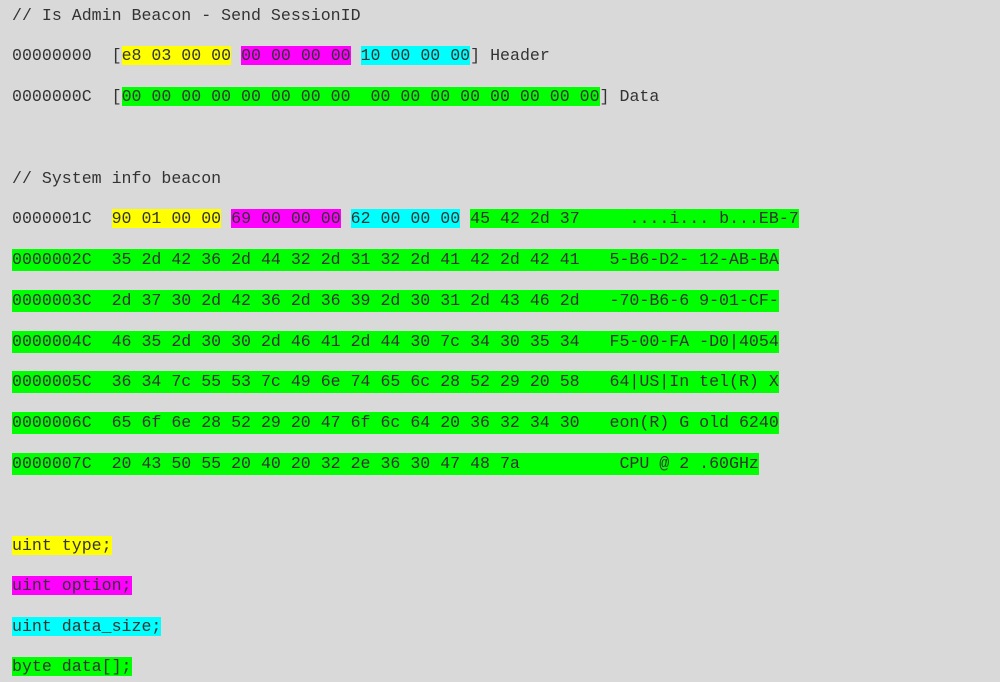 The width and height of the screenshot is (1000, 682). Describe the element at coordinates (52, 341) in the screenshot. I see `hex-row-offset: 0000004C` at that location.